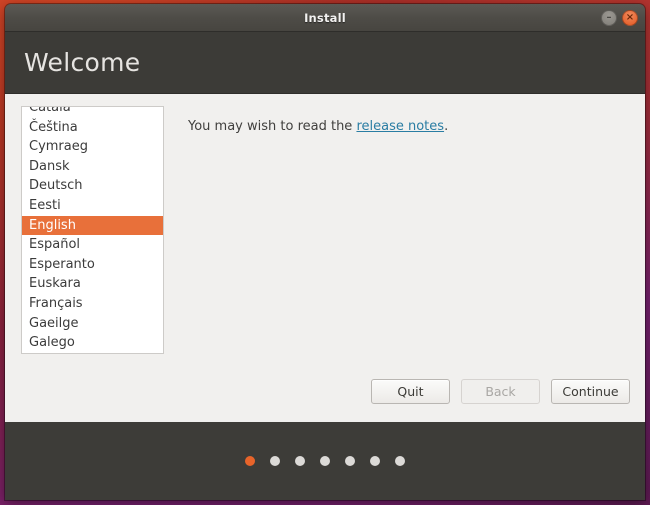 Image resolution: width=650 pixels, height=505 pixels. I want to click on minimize-button: –, so click(609, 18).